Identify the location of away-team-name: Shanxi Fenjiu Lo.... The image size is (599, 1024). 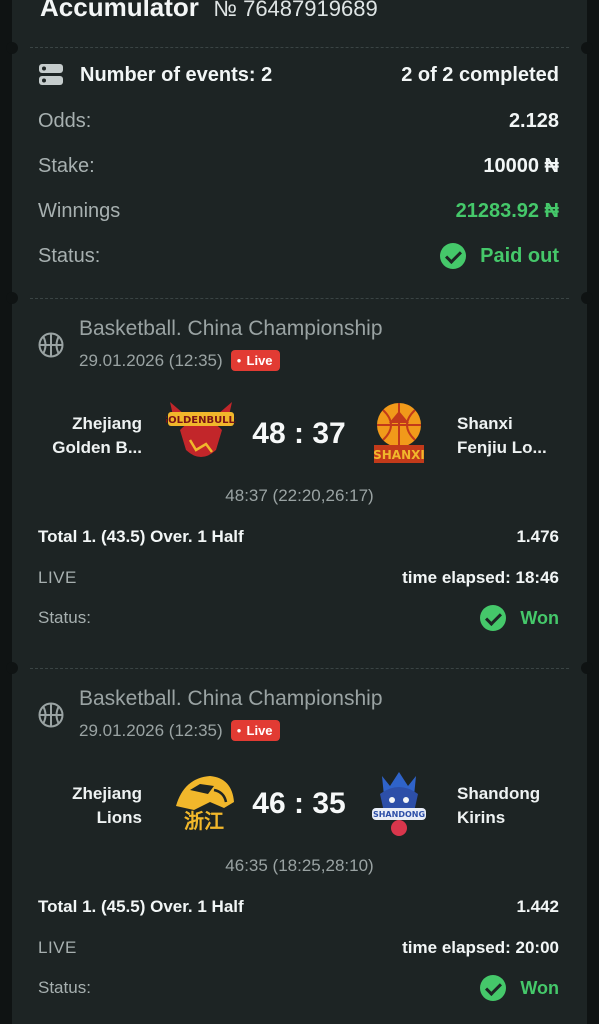
(522, 436).